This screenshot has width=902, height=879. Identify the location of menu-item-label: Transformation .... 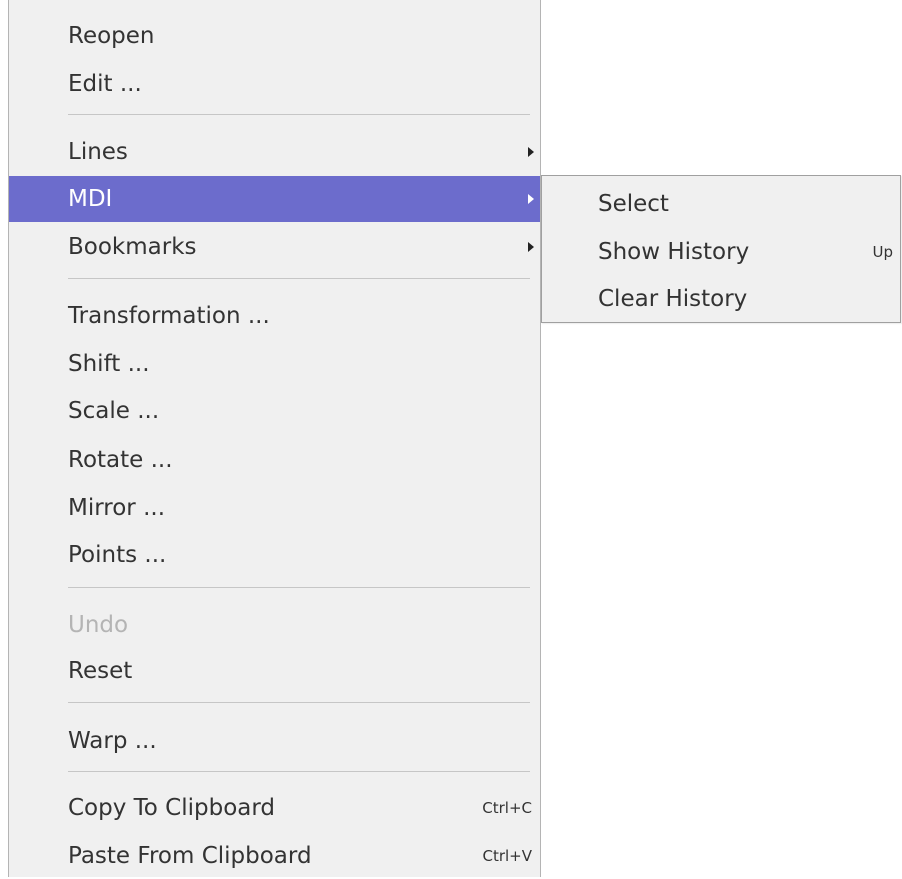
(169, 316).